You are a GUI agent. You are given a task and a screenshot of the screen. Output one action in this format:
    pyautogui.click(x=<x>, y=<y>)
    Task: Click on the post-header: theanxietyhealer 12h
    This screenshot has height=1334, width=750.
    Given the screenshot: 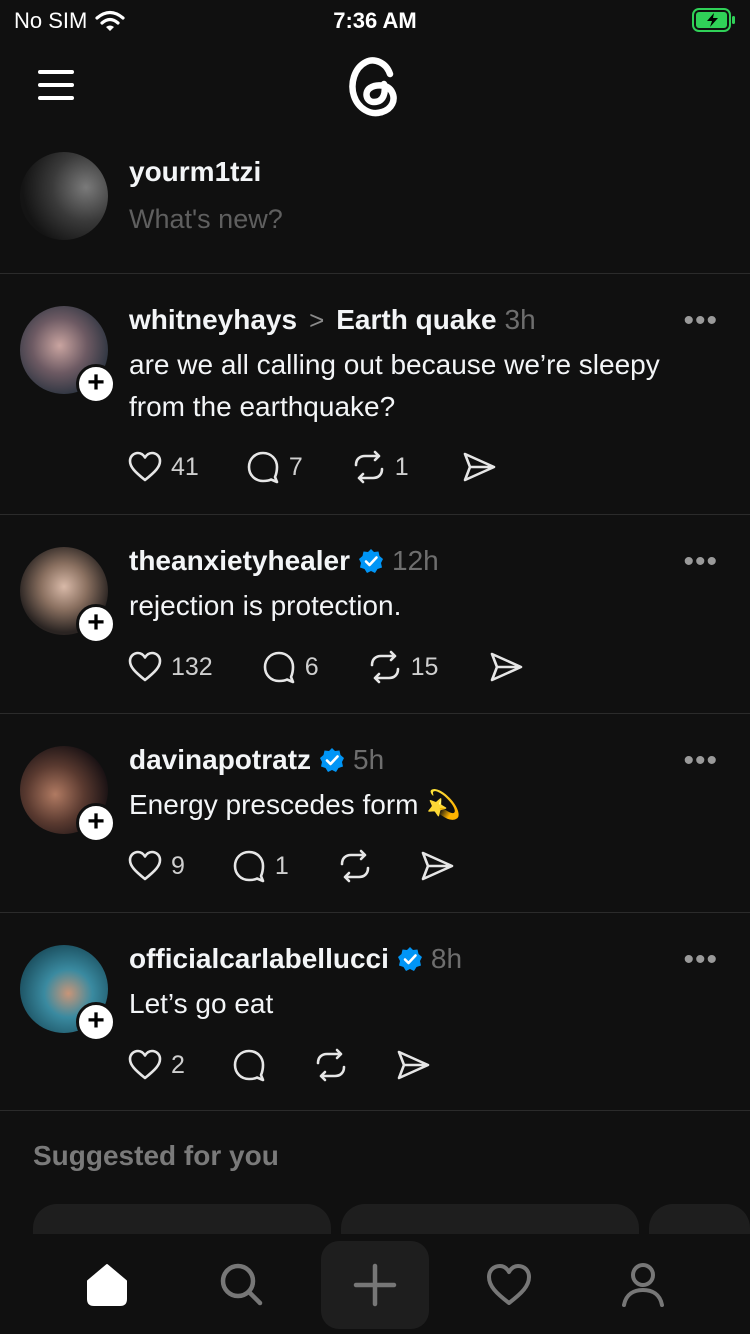 What is the action you would take?
    pyautogui.click(x=284, y=561)
    